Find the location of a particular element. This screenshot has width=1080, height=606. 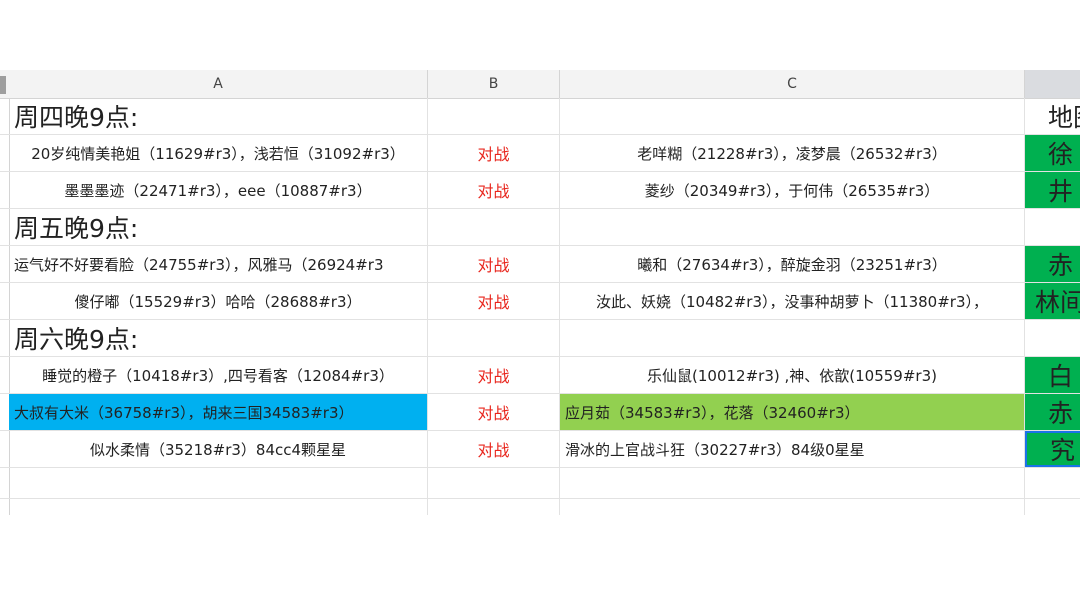

day-heading-cell: 周五晚9点: is located at coordinates (218, 227).